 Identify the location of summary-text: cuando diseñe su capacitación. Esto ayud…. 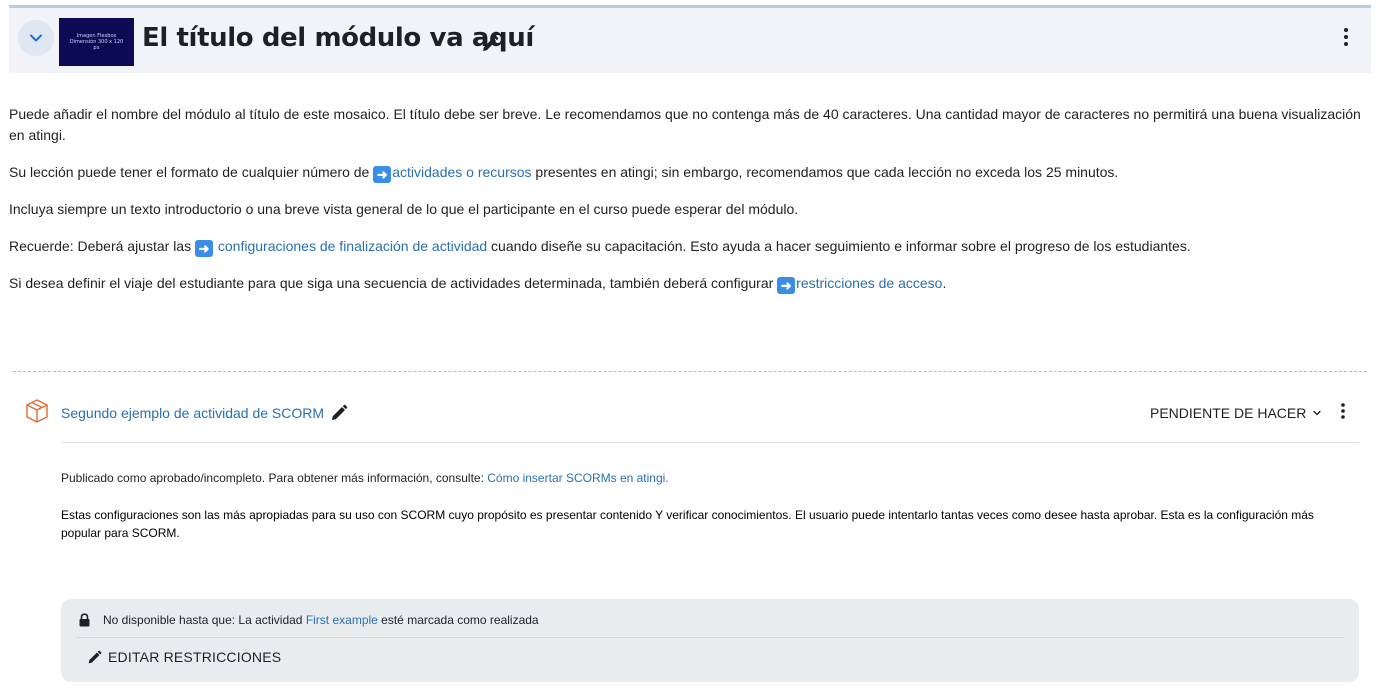
(839, 246).